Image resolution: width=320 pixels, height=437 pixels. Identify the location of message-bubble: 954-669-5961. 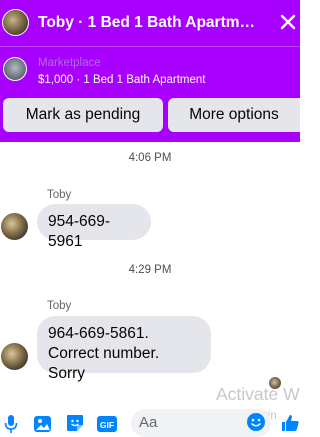
(94, 227).